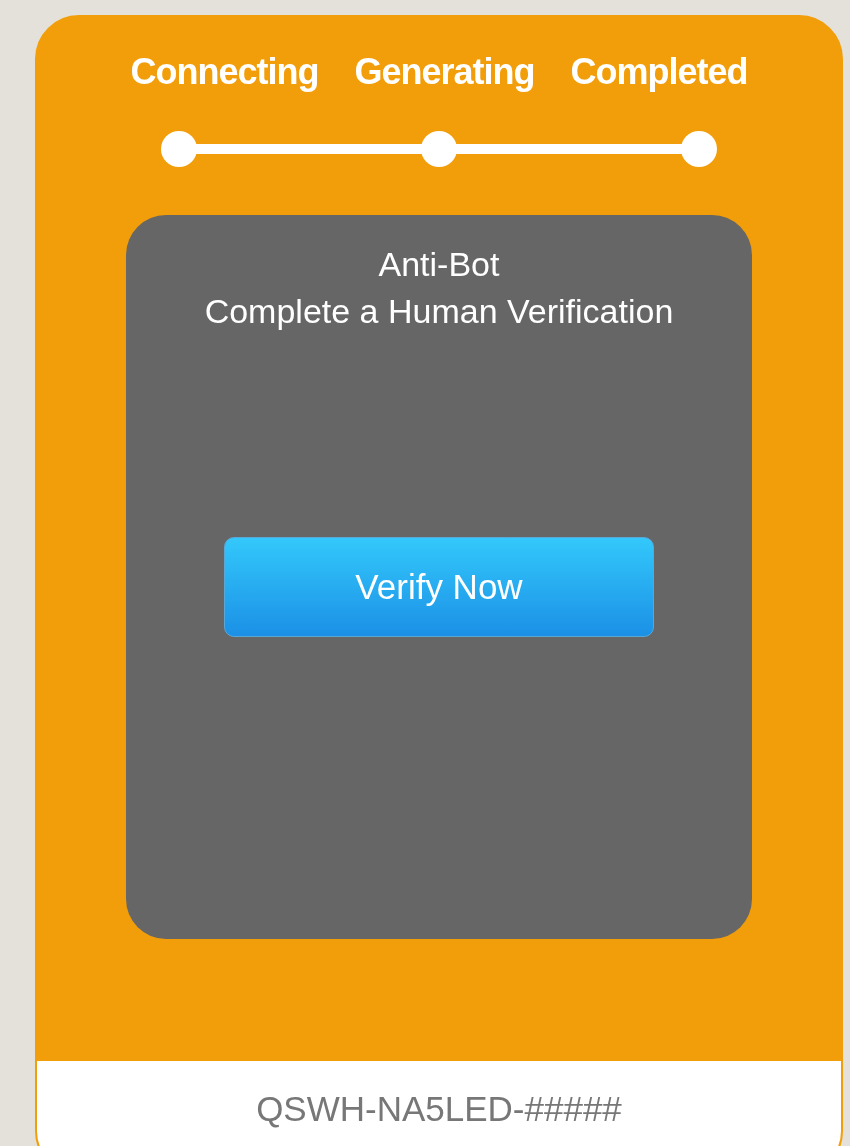  What do you see at coordinates (659, 72) in the screenshot?
I see `step-label: Completed` at bounding box center [659, 72].